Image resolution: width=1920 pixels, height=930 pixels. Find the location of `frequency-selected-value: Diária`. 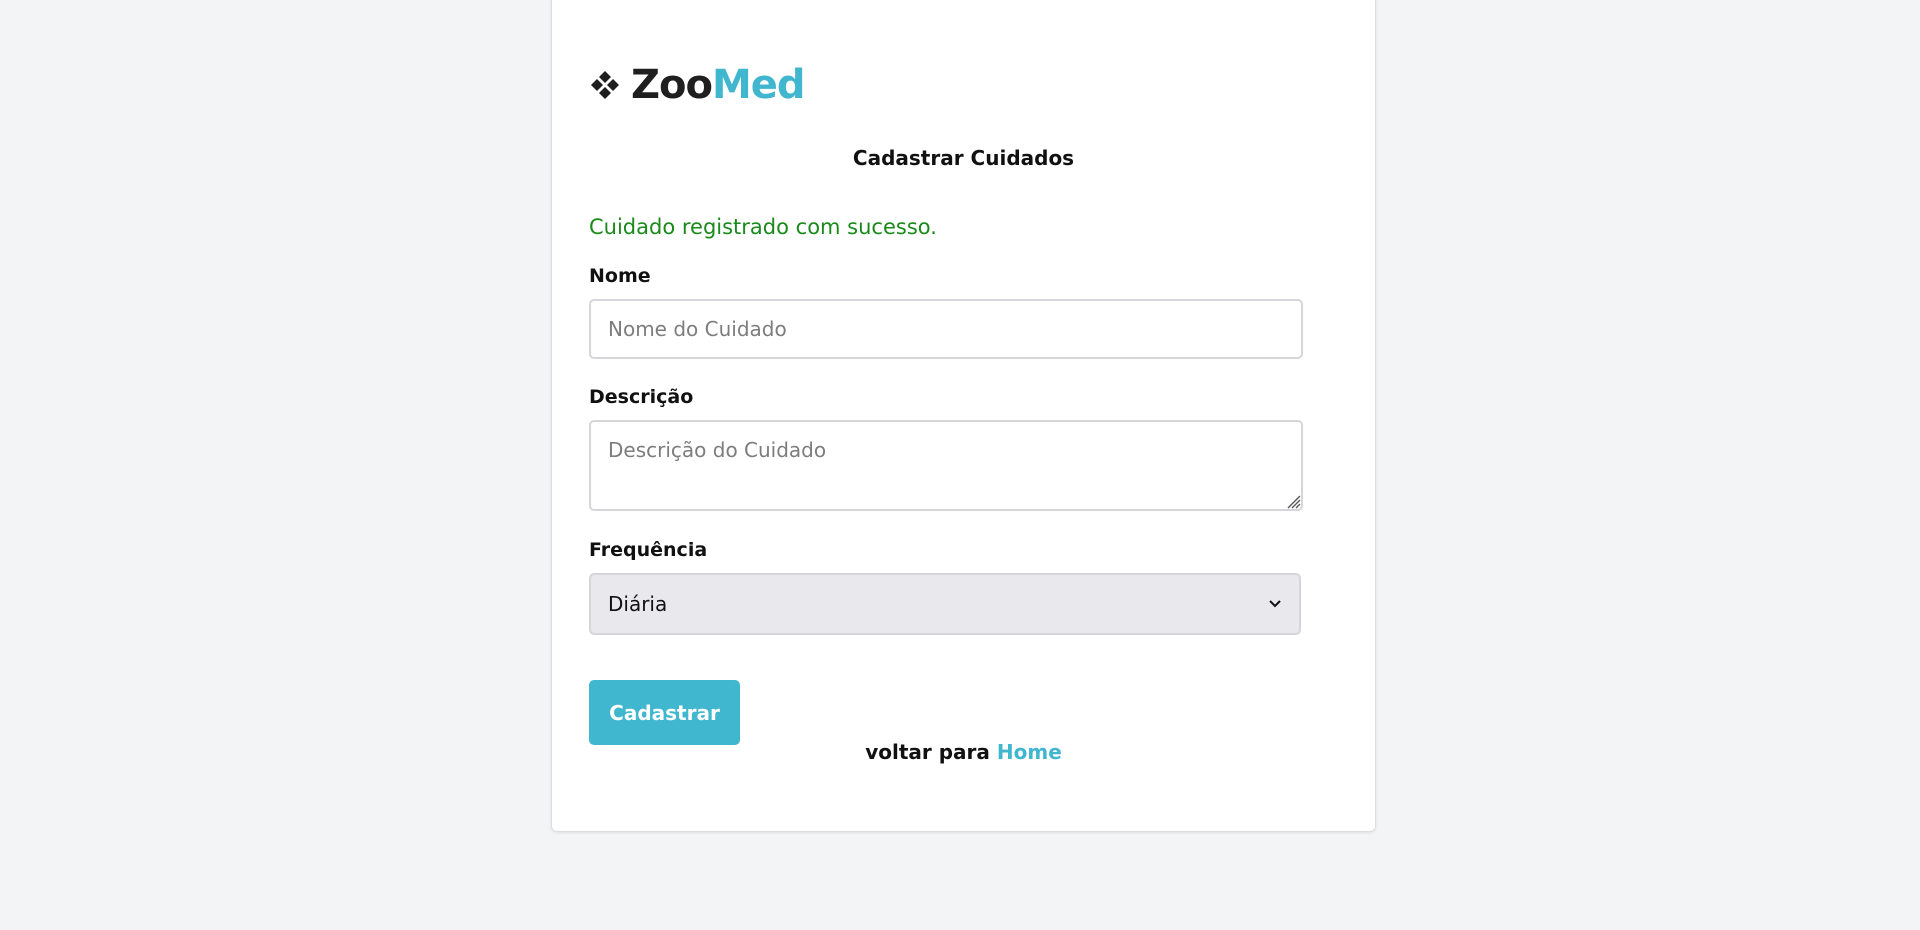

frequency-selected-value: Diária is located at coordinates (638, 604).